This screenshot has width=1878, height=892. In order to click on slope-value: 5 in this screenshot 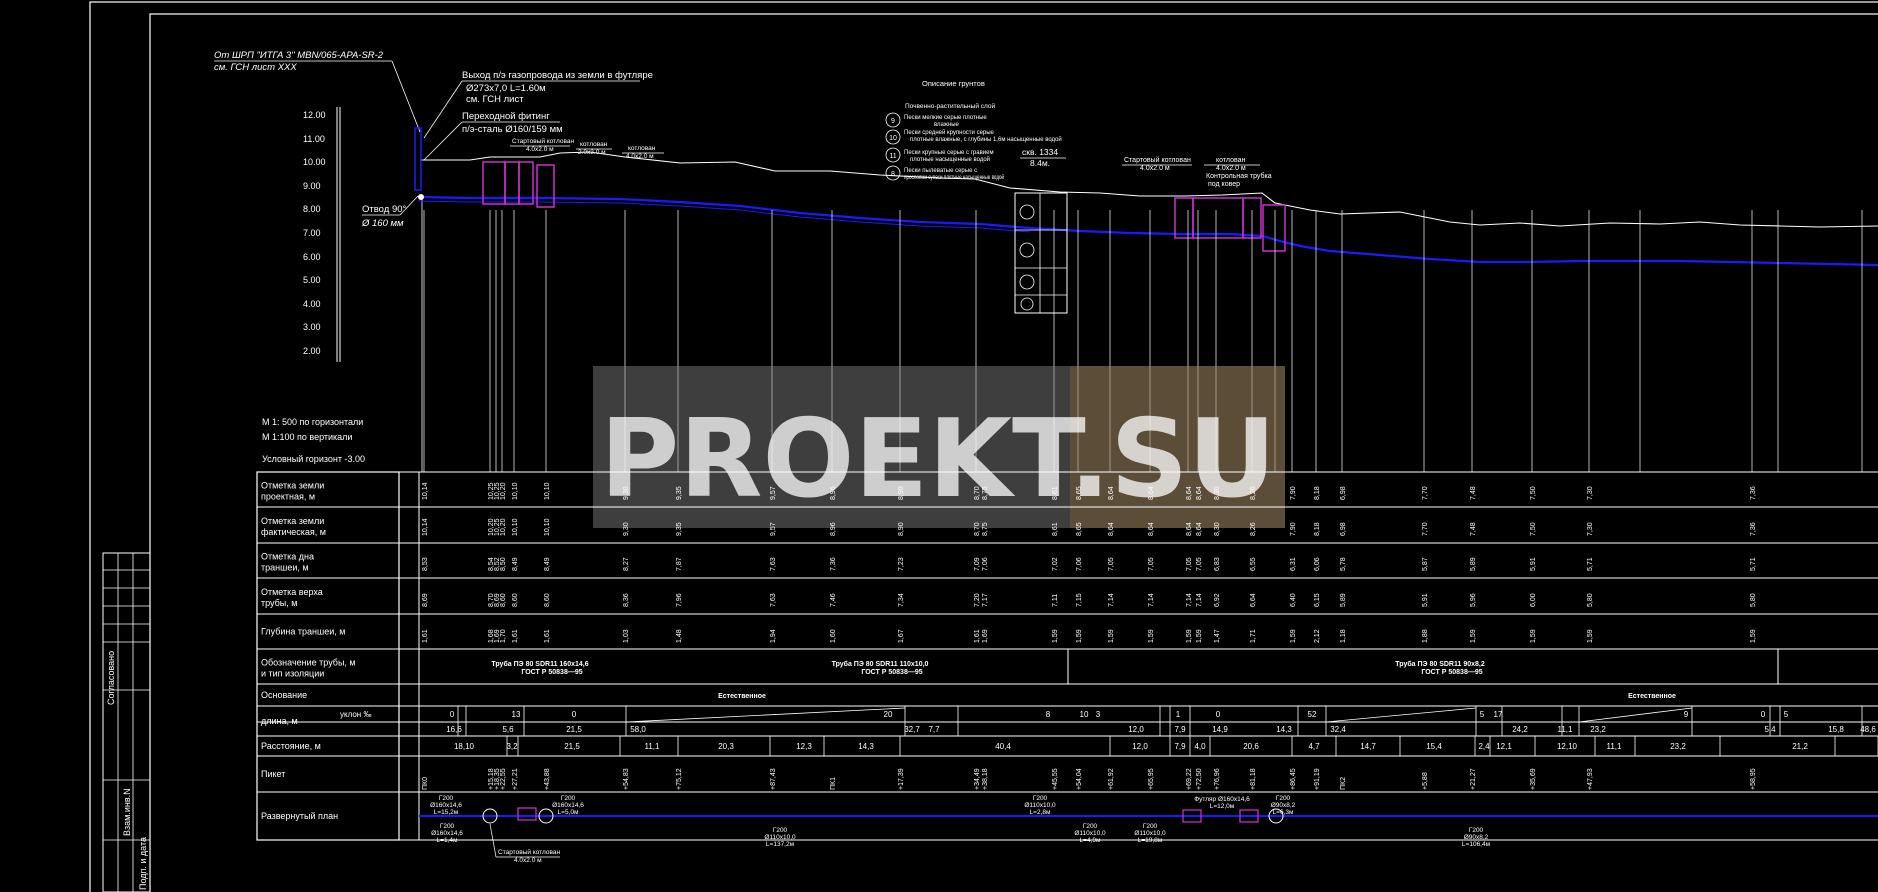, I will do `click(1786, 714)`.